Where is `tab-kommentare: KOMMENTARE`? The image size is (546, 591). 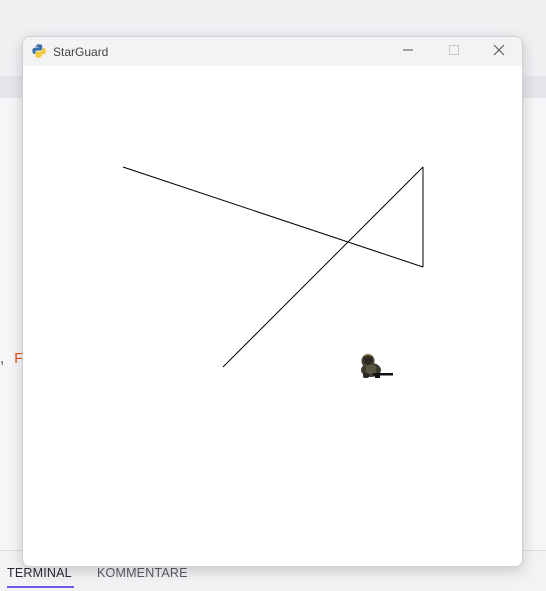
tab-kommentare: KOMMENTARE is located at coordinates (142, 573).